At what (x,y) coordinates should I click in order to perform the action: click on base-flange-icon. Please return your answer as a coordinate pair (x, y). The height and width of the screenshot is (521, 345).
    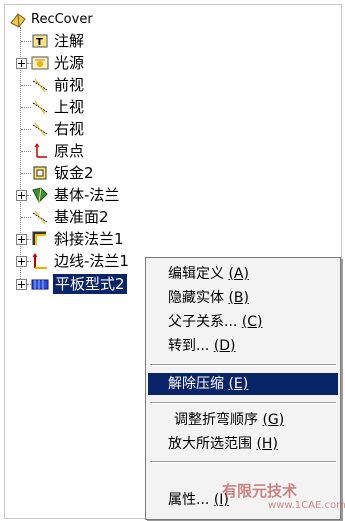
    Looking at the image, I should click on (40, 195).